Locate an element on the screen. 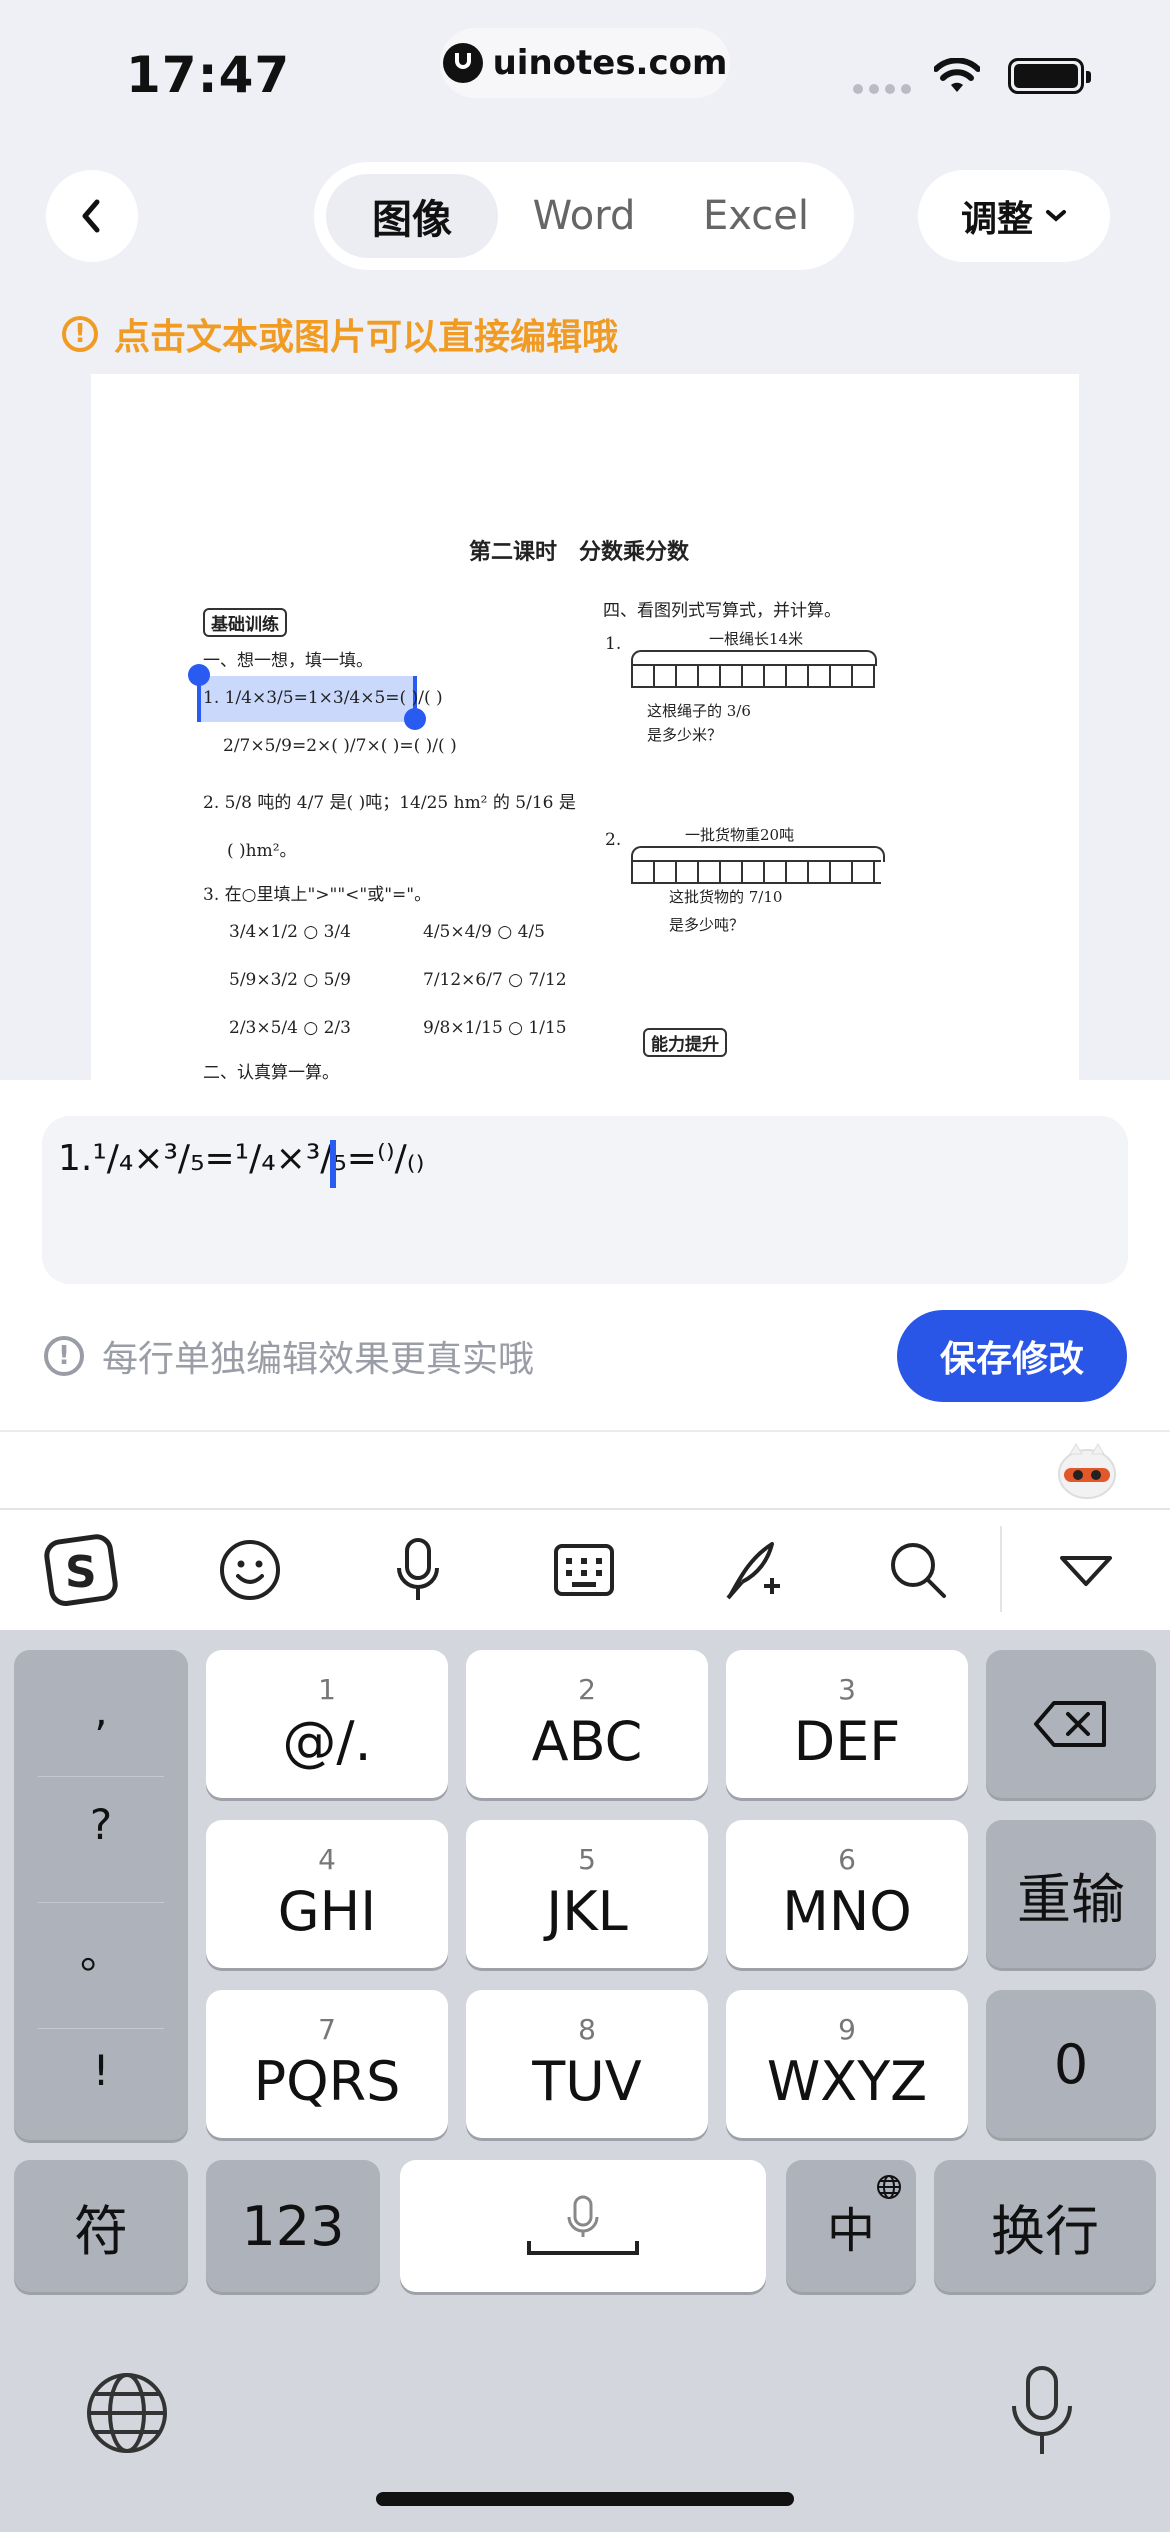 Image resolution: width=1170 pixels, height=2532 pixels. doc-ability: 能力提升 is located at coordinates (685, 1042).